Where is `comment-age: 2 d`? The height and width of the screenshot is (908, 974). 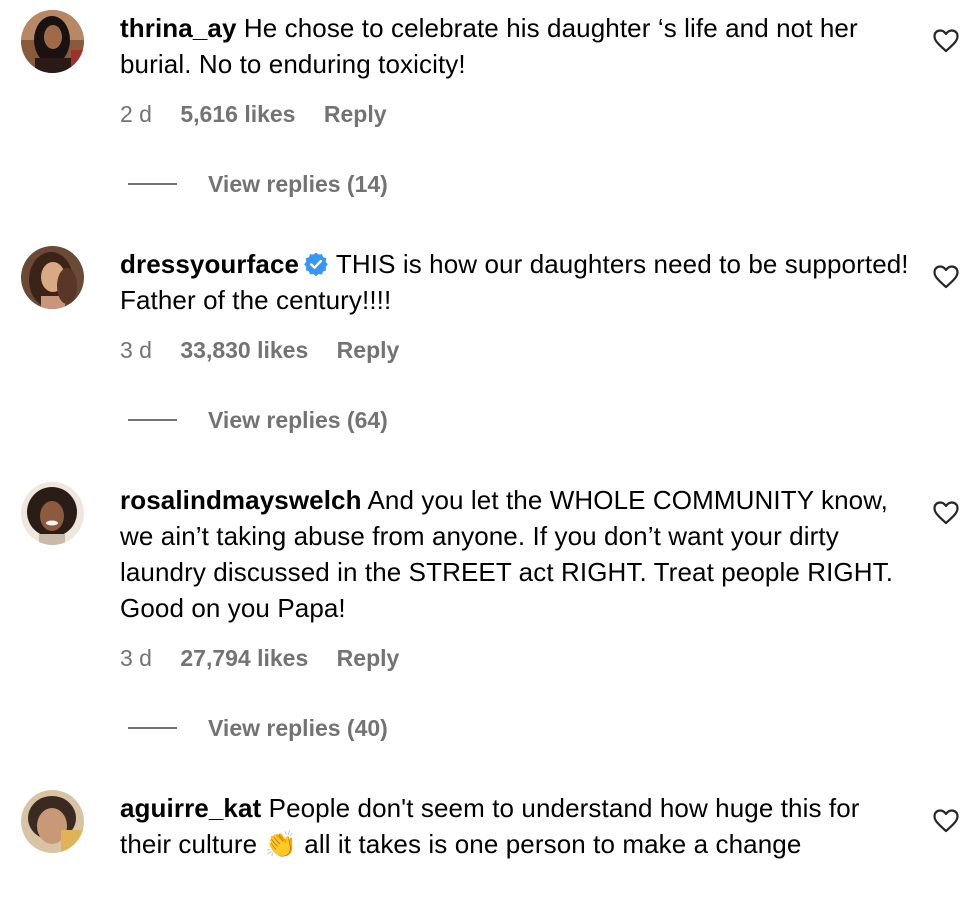
comment-age: 2 d is located at coordinates (136, 114).